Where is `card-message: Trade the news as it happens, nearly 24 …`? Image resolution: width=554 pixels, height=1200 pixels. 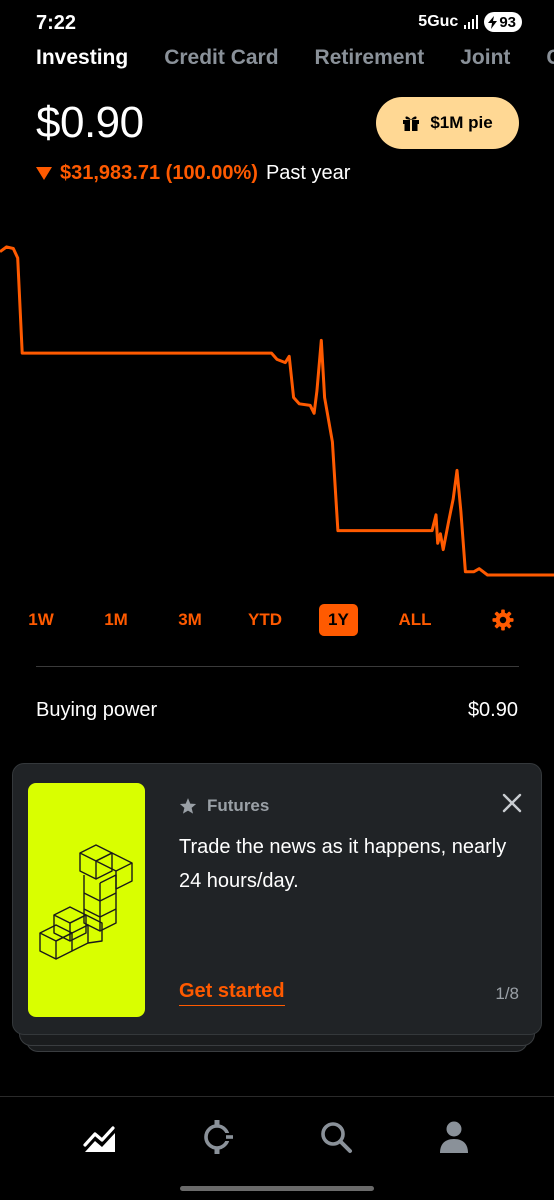 card-message: Trade the news as it happens, nearly 24 … is located at coordinates (343, 864).